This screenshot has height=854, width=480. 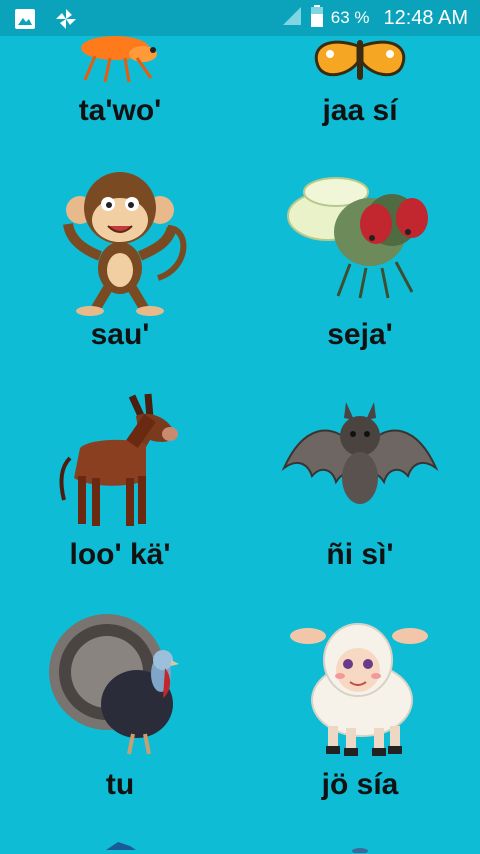 I want to click on gallery-icon, so click(x=25, y=21).